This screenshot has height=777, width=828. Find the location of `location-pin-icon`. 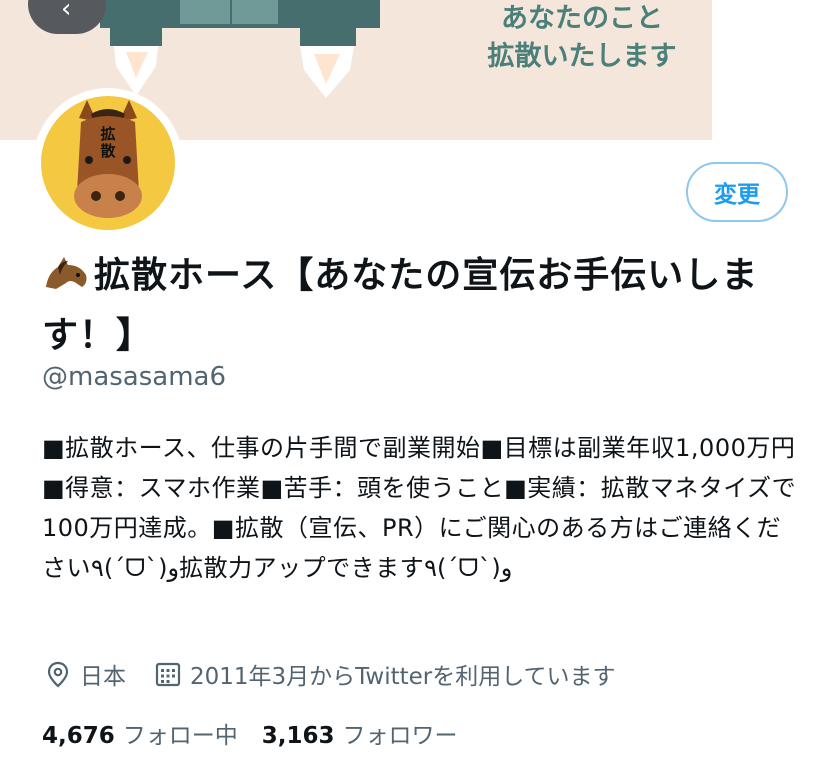

location-pin-icon is located at coordinates (58, 674).